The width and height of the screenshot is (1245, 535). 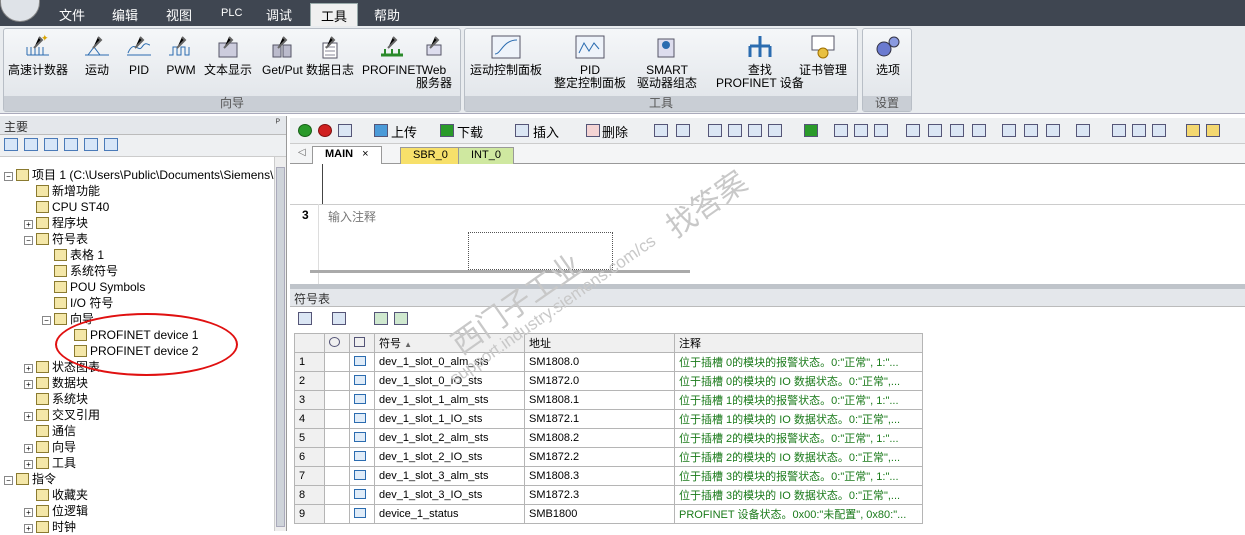 What do you see at coordinates (449, 438) in the screenshot?
I see `symbol-cell: dev_1_slot_2_alm_sts` at bounding box center [449, 438].